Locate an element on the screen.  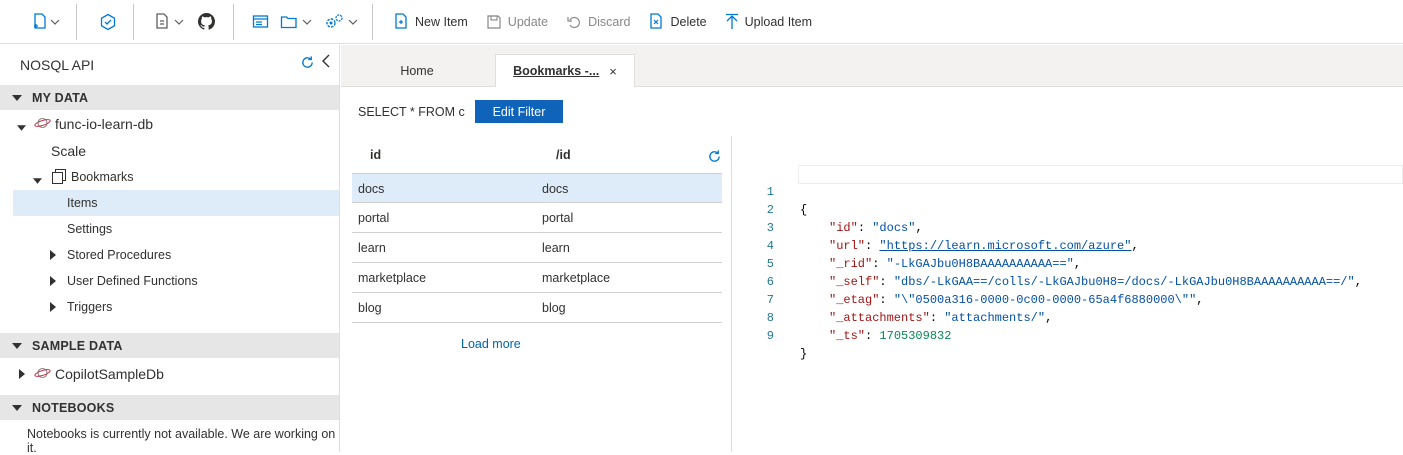
editor-line: 8 "_ts": 1705309832 is located at coordinates (842, 317).